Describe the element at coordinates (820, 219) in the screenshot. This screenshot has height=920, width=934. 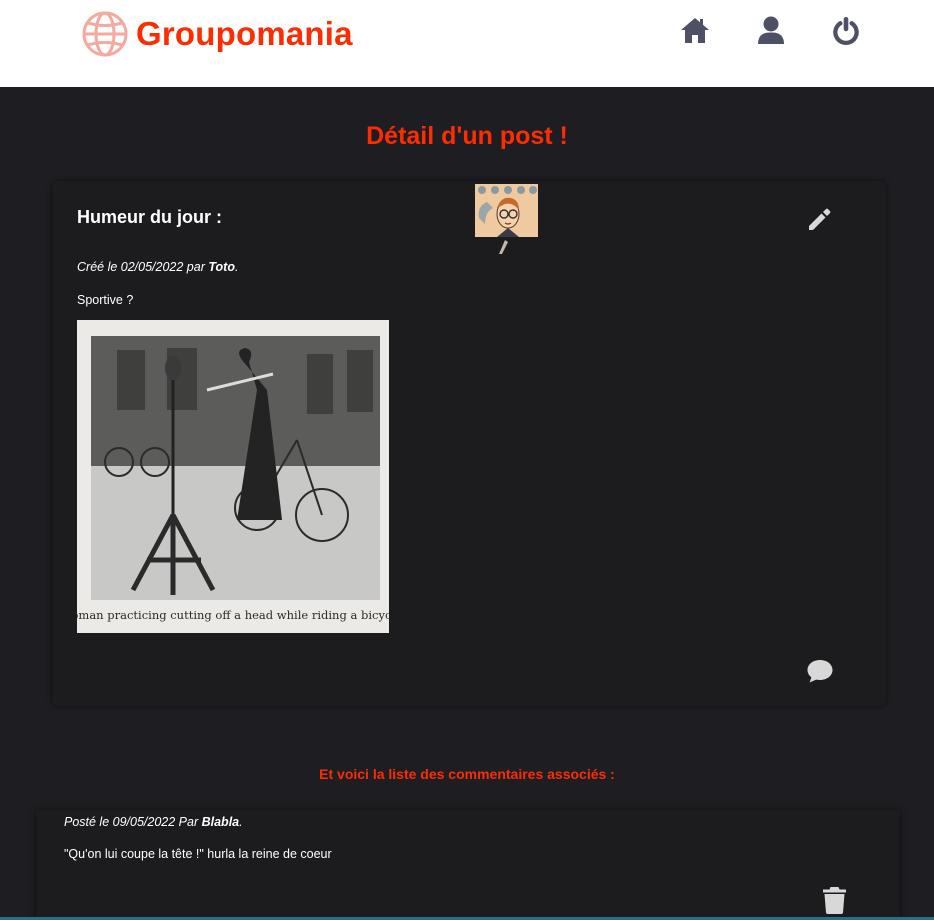
I see `pencil-icon` at that location.